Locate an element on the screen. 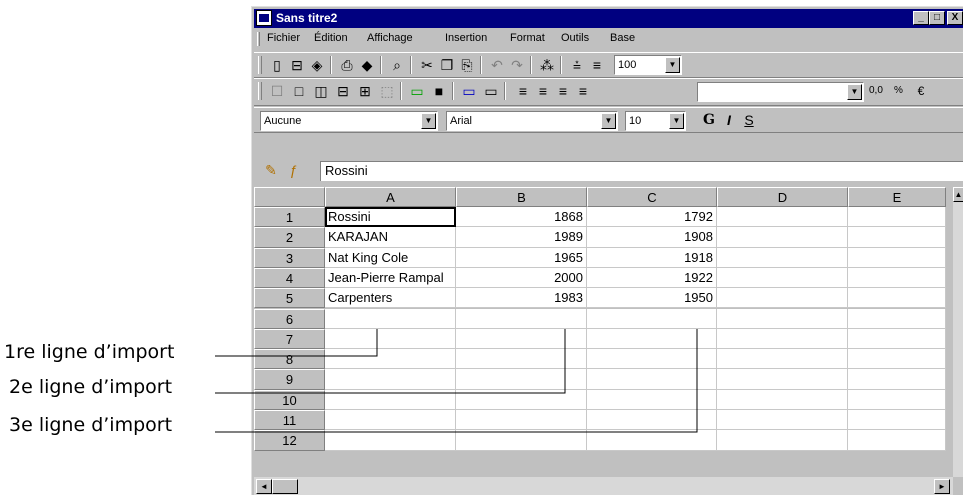 This screenshot has width=963, height=495. cell-e4 is located at coordinates (897, 278).